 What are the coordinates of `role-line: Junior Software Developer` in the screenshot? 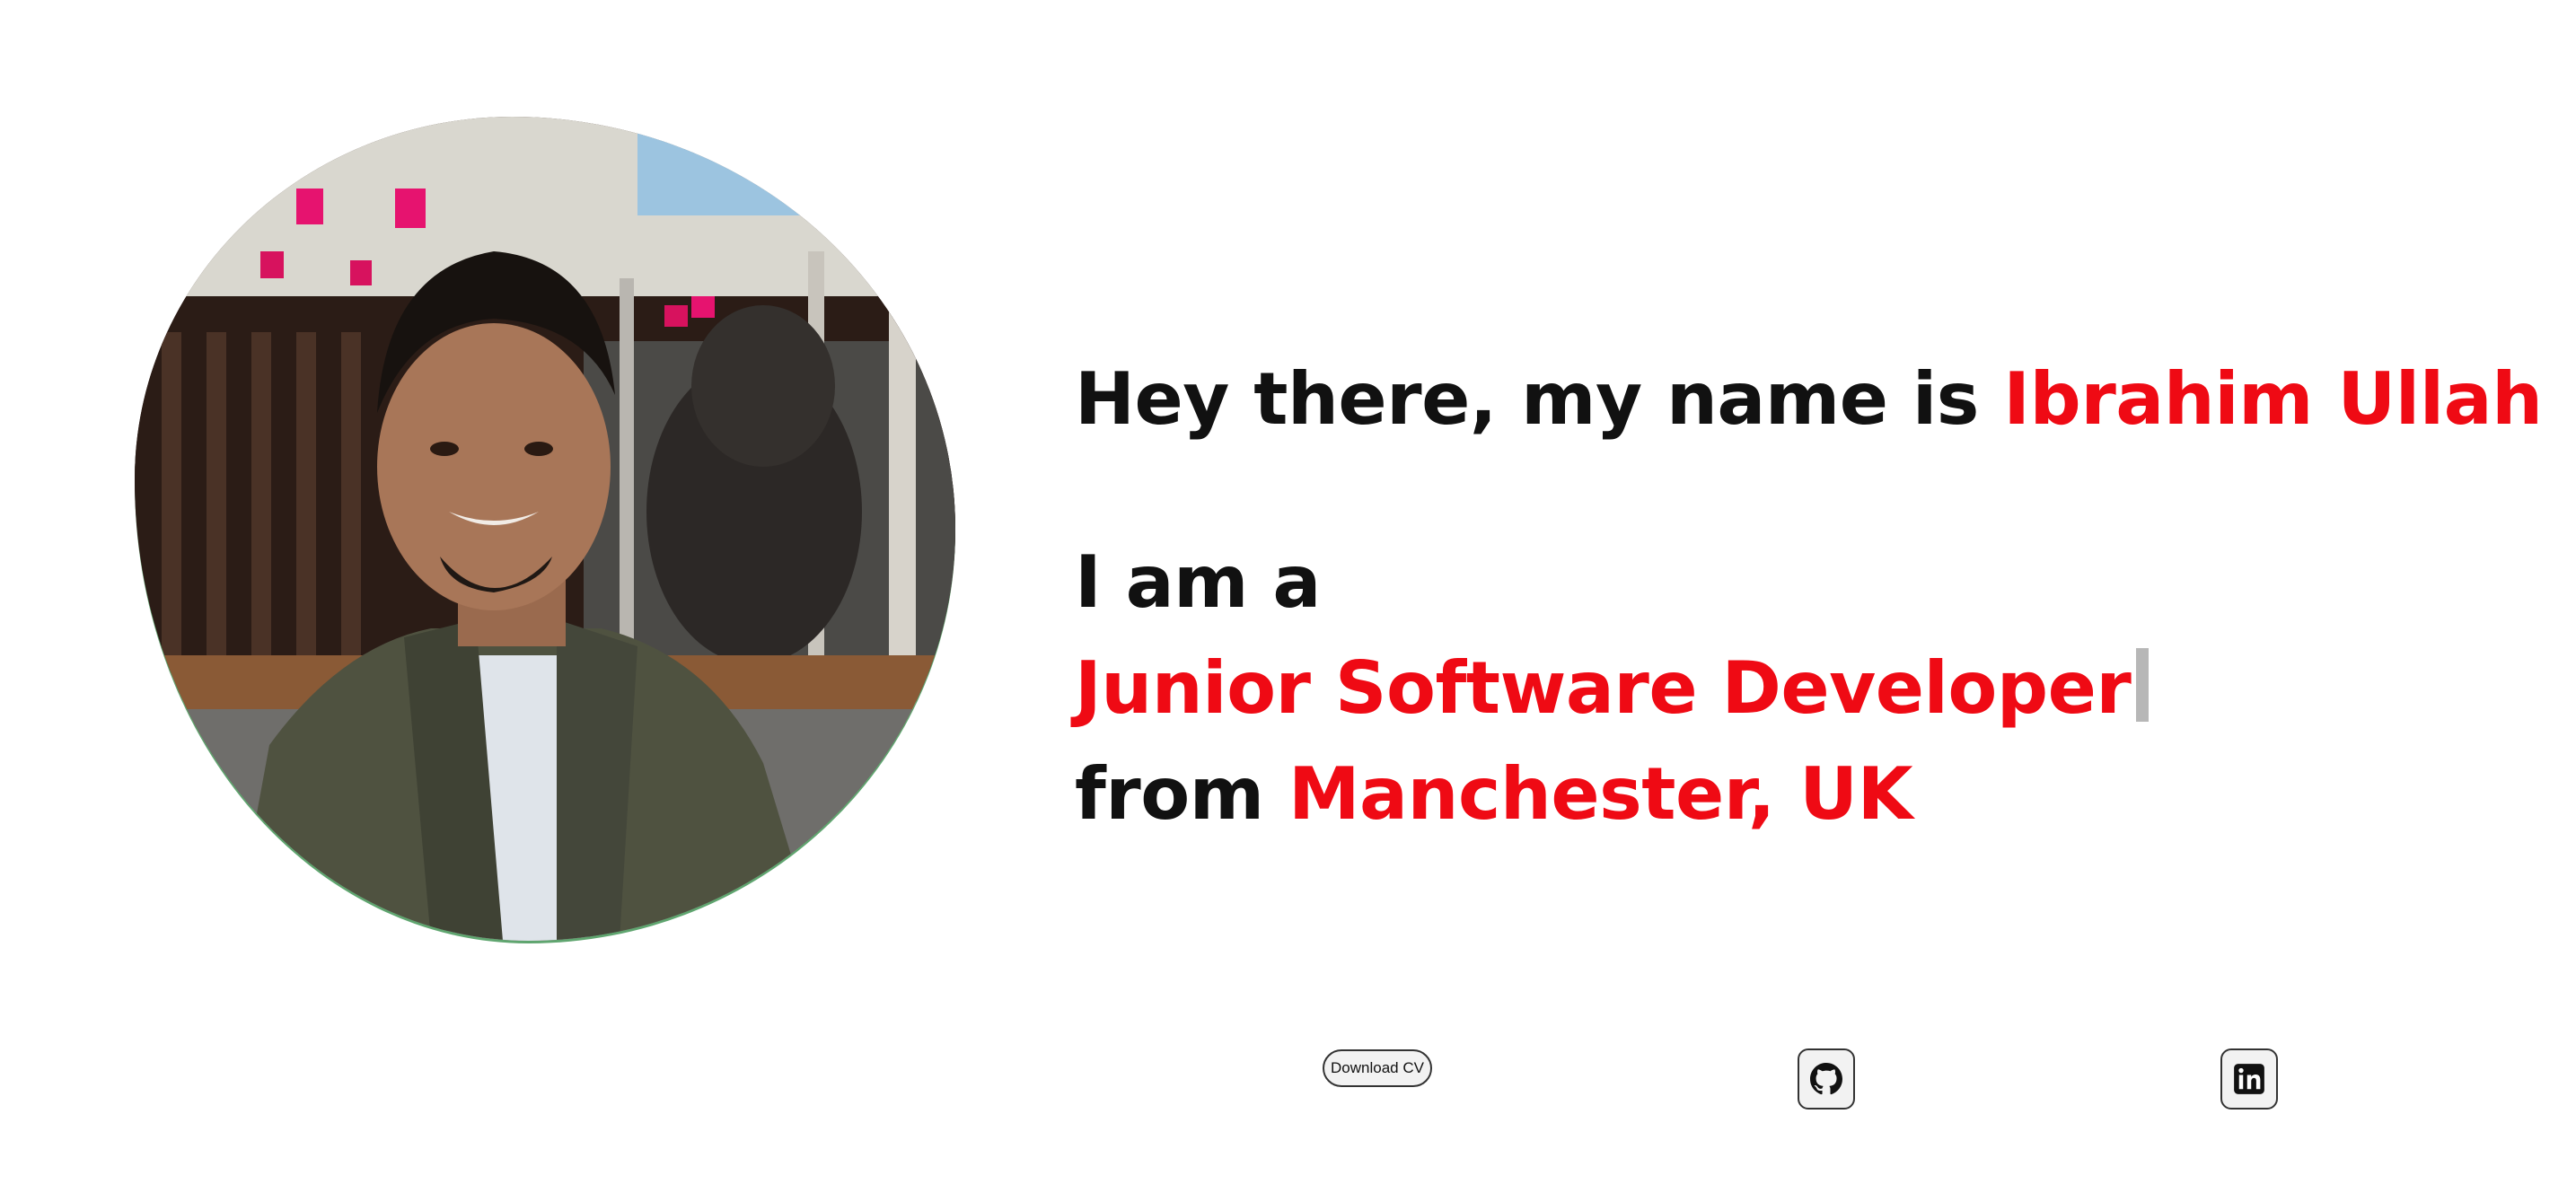 It's located at (1793, 688).